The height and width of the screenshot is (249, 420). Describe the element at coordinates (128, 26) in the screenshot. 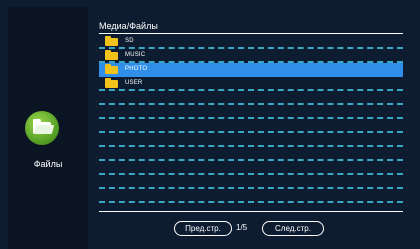

I see `breadcrumb: Медиа/Файлы` at that location.